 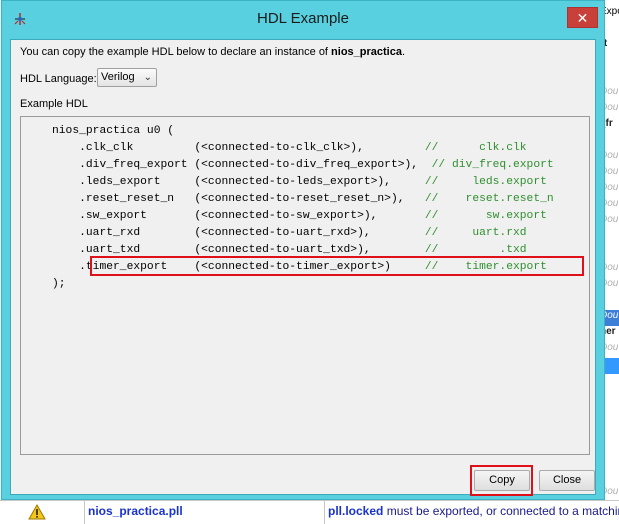 I want to click on code-comment: // .txd, so click(x=475, y=250).